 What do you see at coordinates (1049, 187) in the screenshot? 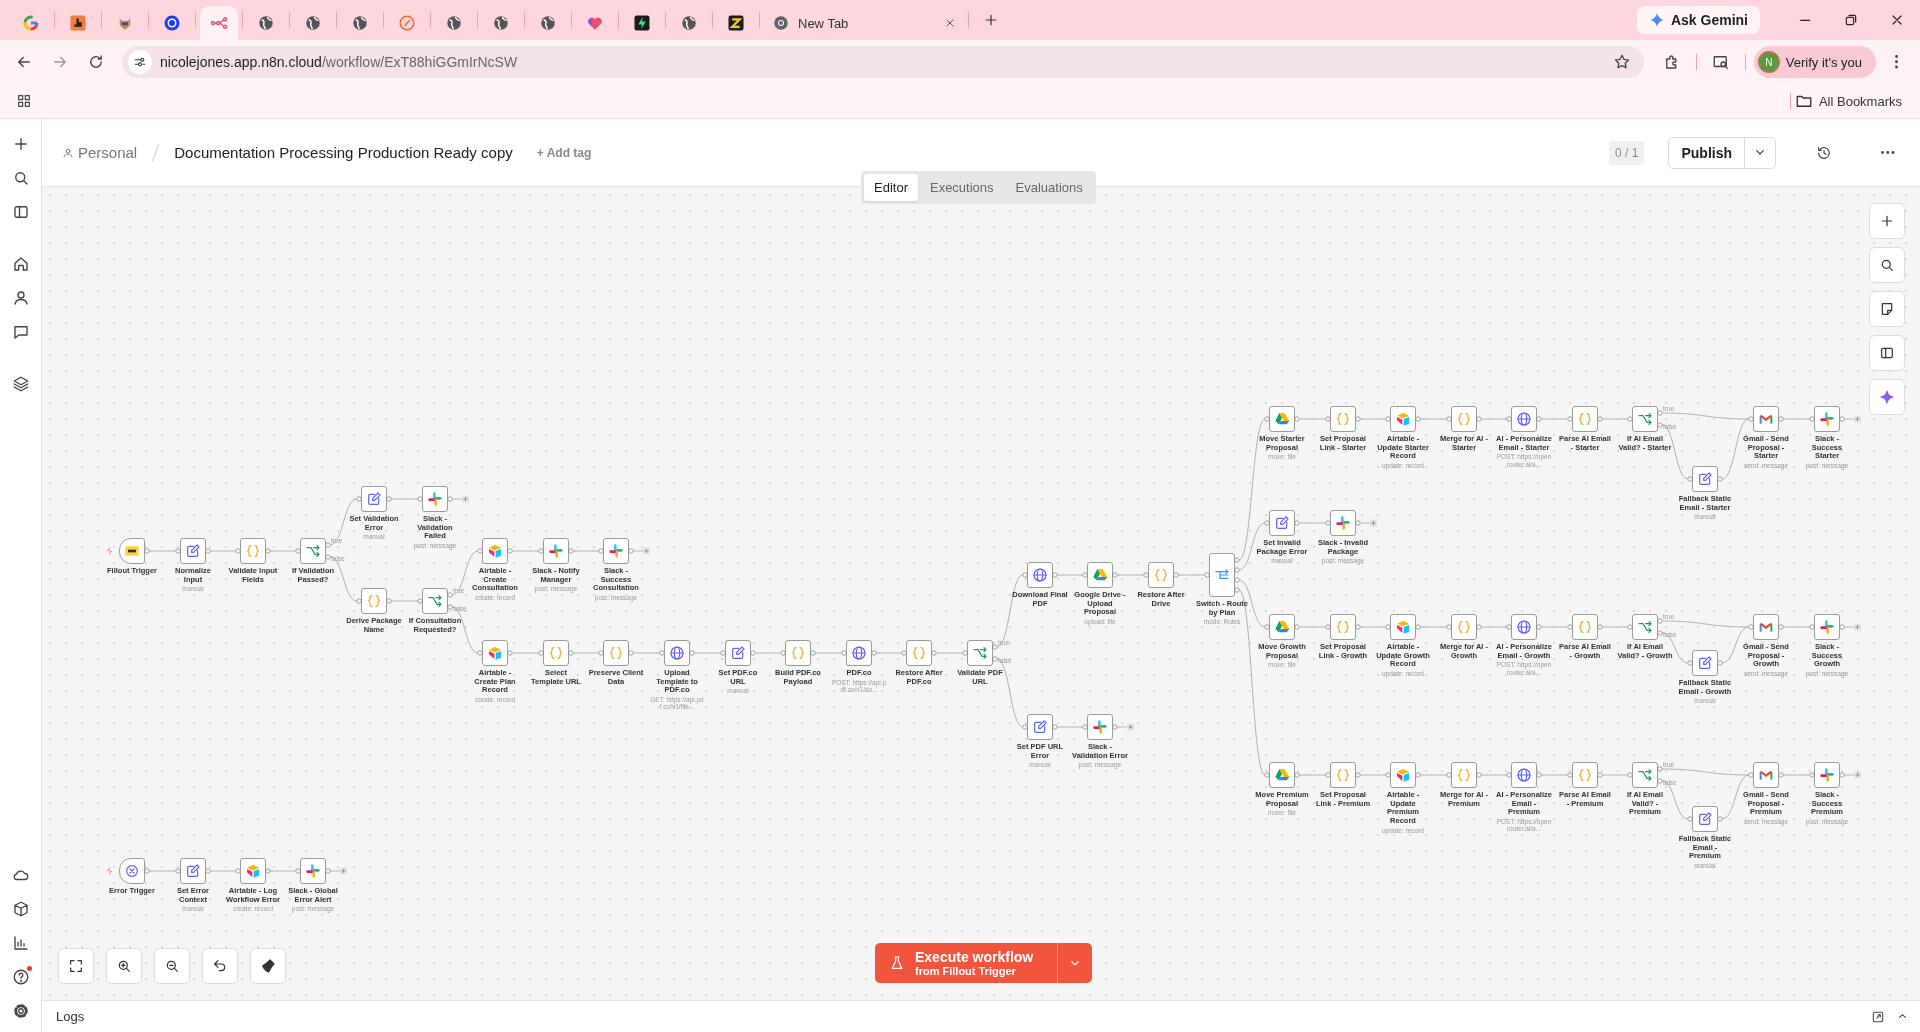
I see `view-tab: Evaluations` at bounding box center [1049, 187].